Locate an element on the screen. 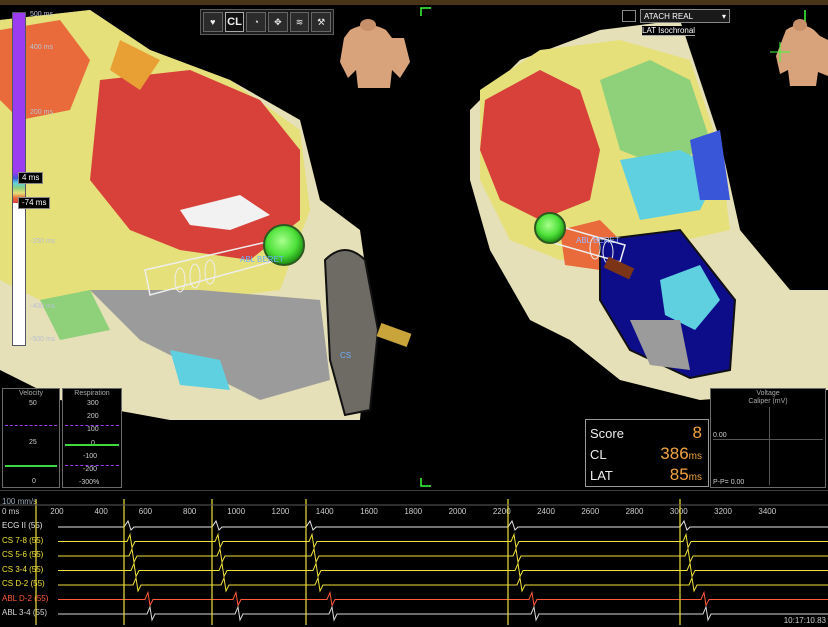  respiration-tick: 200 is located at coordinates (93, 416).